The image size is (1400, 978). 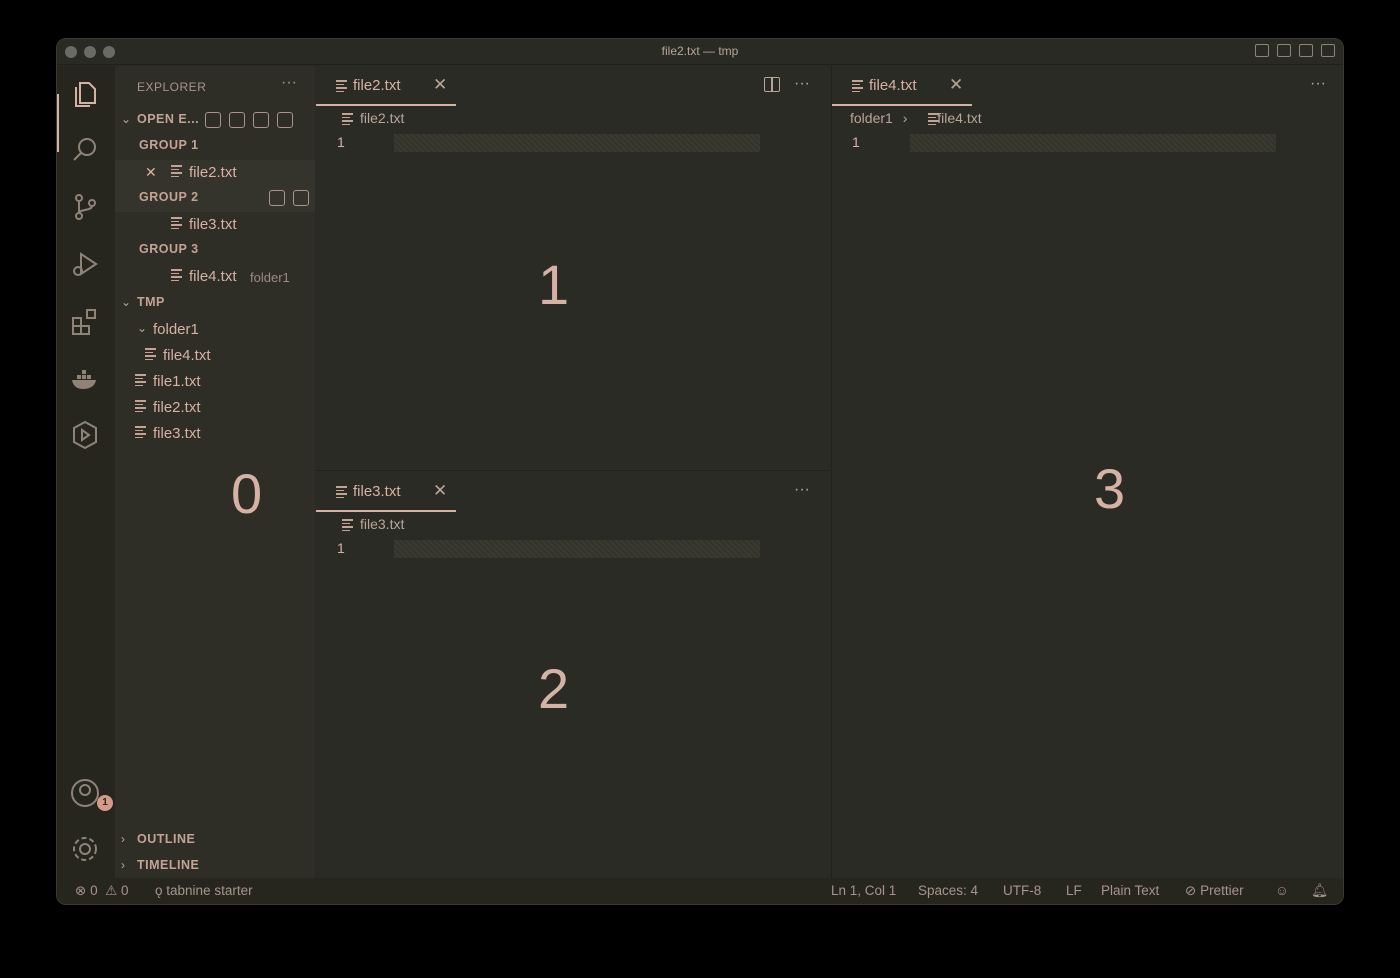 I want to click on warning-icon: ⚠, so click(x=109, y=890).